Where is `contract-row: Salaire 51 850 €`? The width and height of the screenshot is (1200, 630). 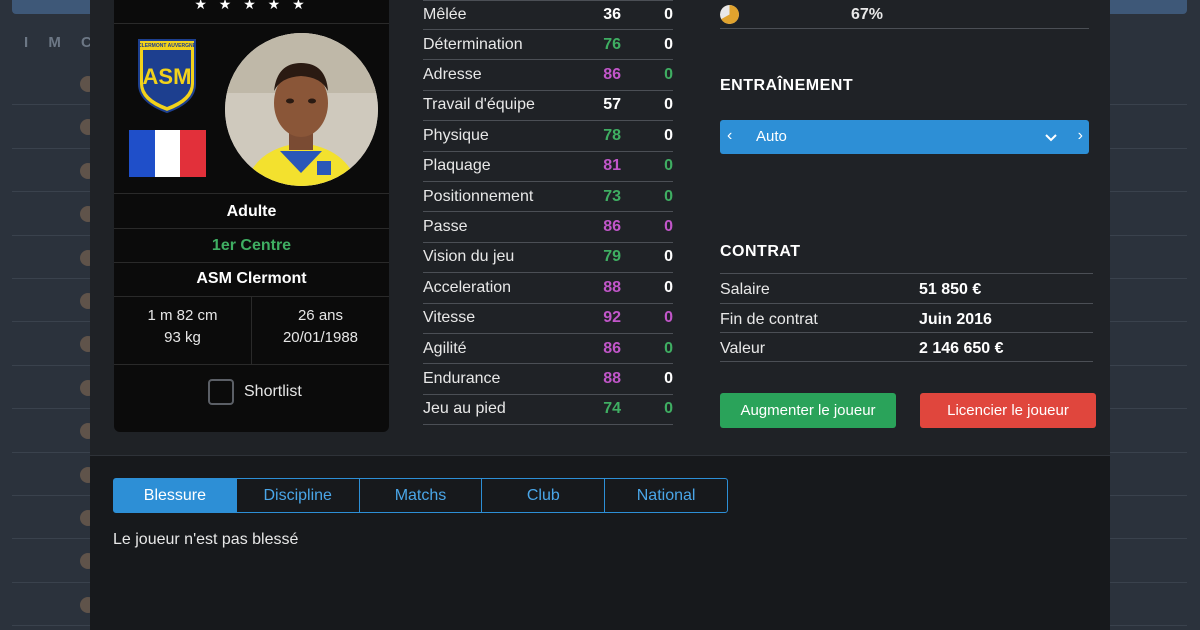 contract-row: Salaire 51 850 € is located at coordinates (906, 288).